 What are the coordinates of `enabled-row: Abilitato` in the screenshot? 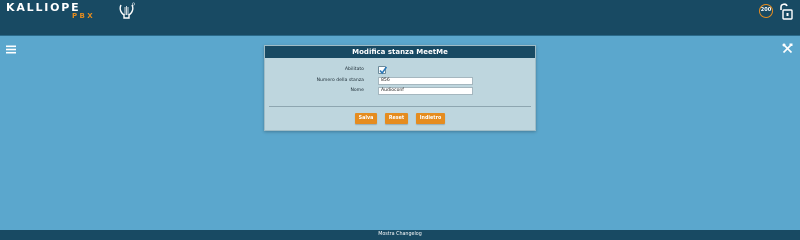 It's located at (400, 70).